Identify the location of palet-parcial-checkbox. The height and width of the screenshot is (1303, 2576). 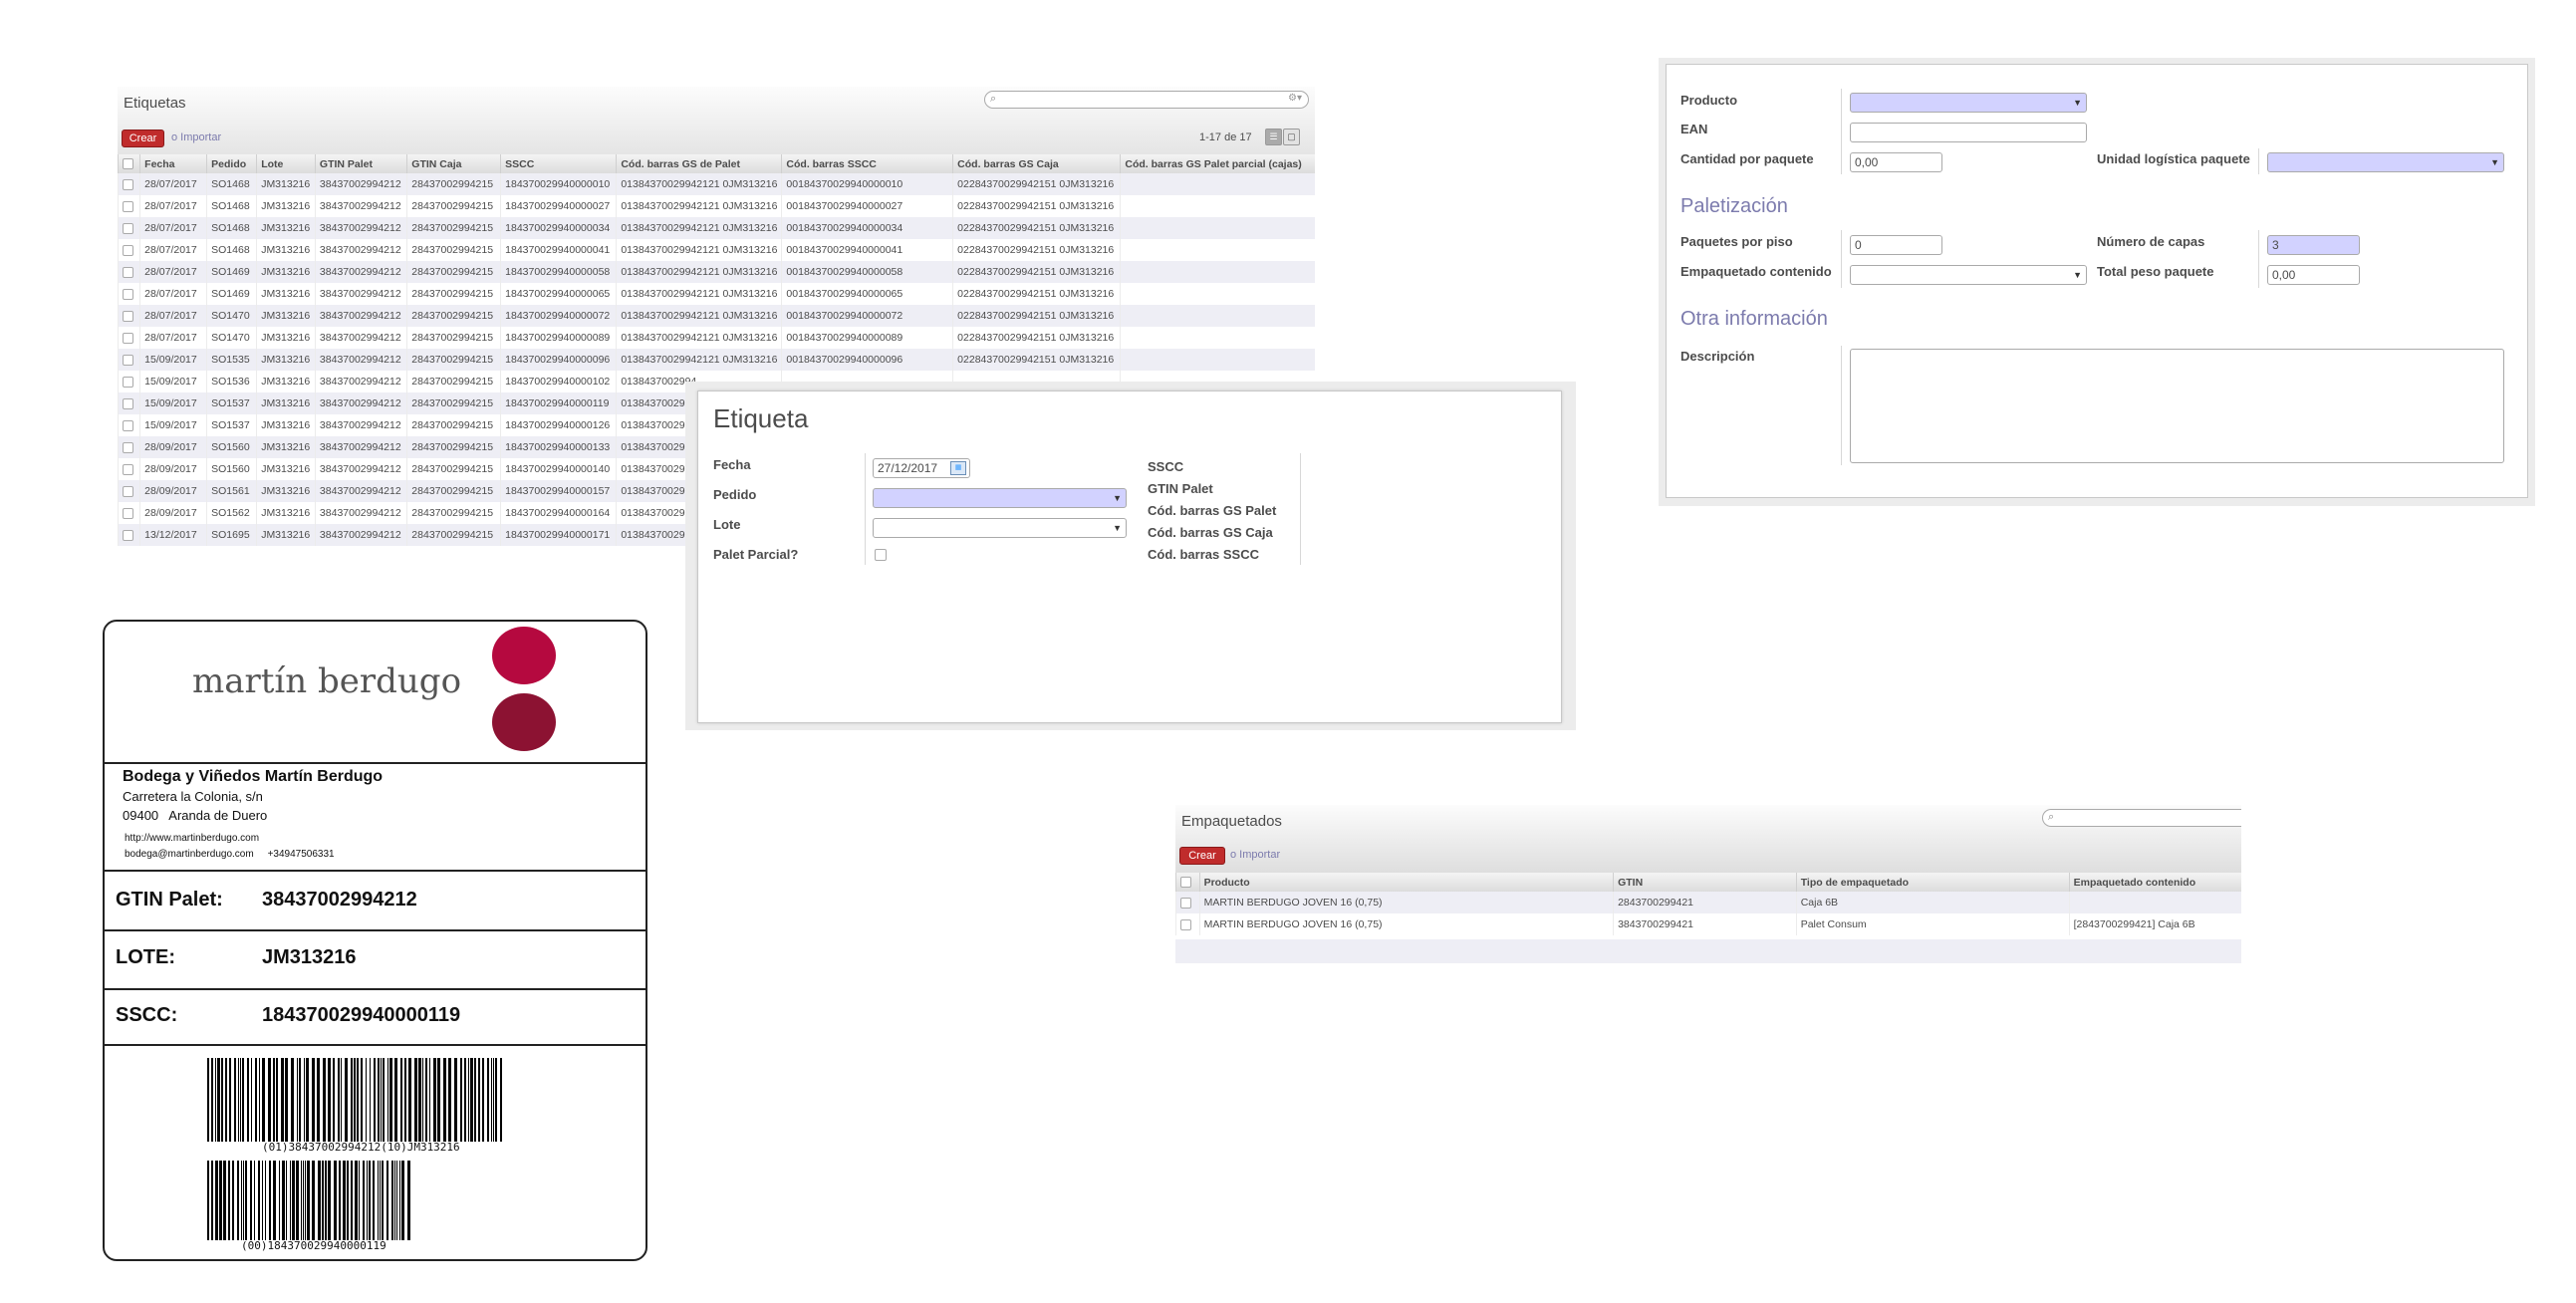
(881, 555).